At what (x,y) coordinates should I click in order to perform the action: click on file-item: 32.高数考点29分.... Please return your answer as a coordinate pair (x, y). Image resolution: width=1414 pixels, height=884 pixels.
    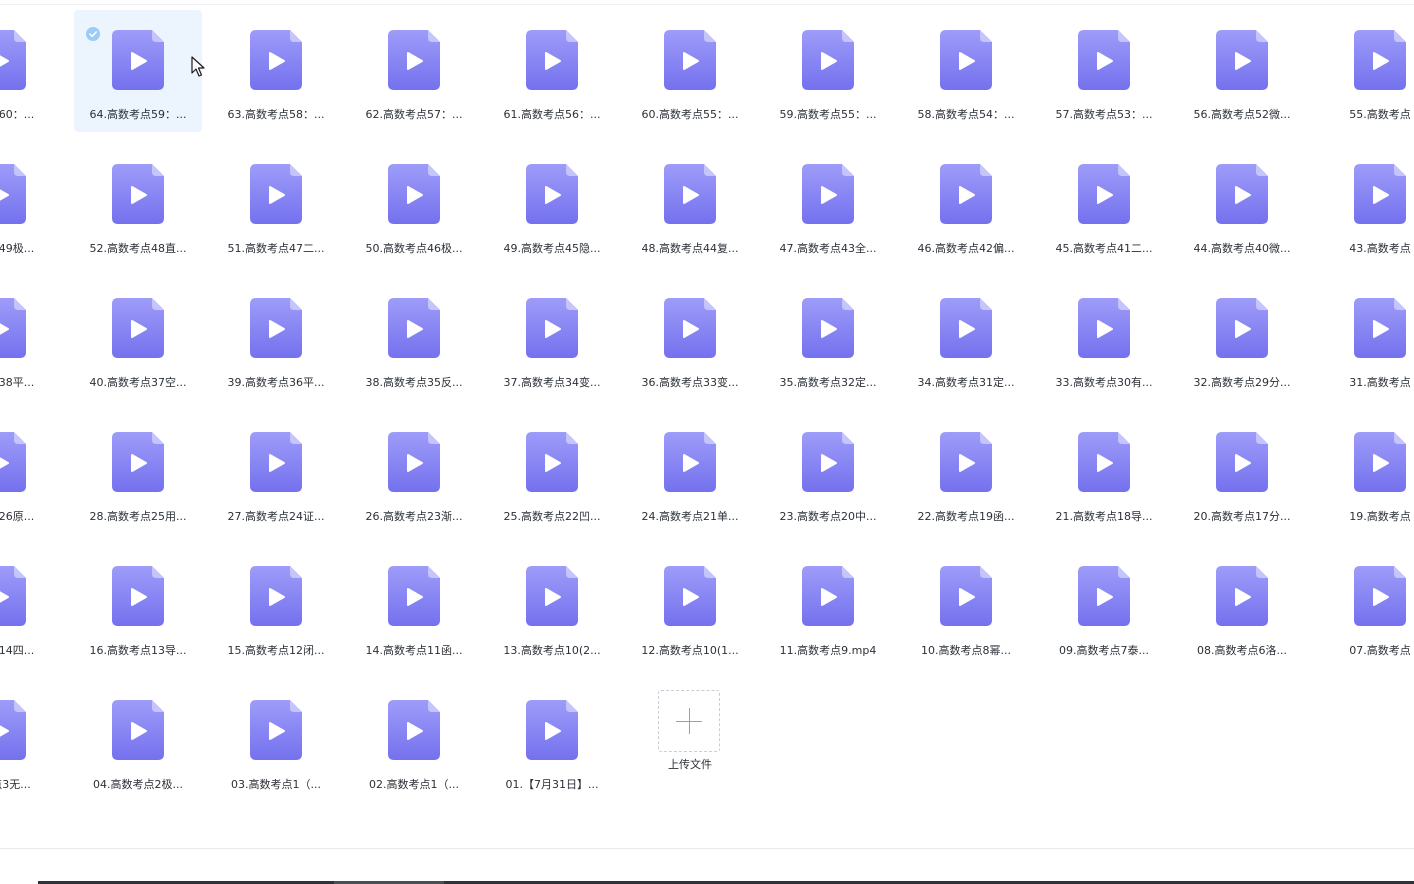
    Looking at the image, I should click on (1242, 339).